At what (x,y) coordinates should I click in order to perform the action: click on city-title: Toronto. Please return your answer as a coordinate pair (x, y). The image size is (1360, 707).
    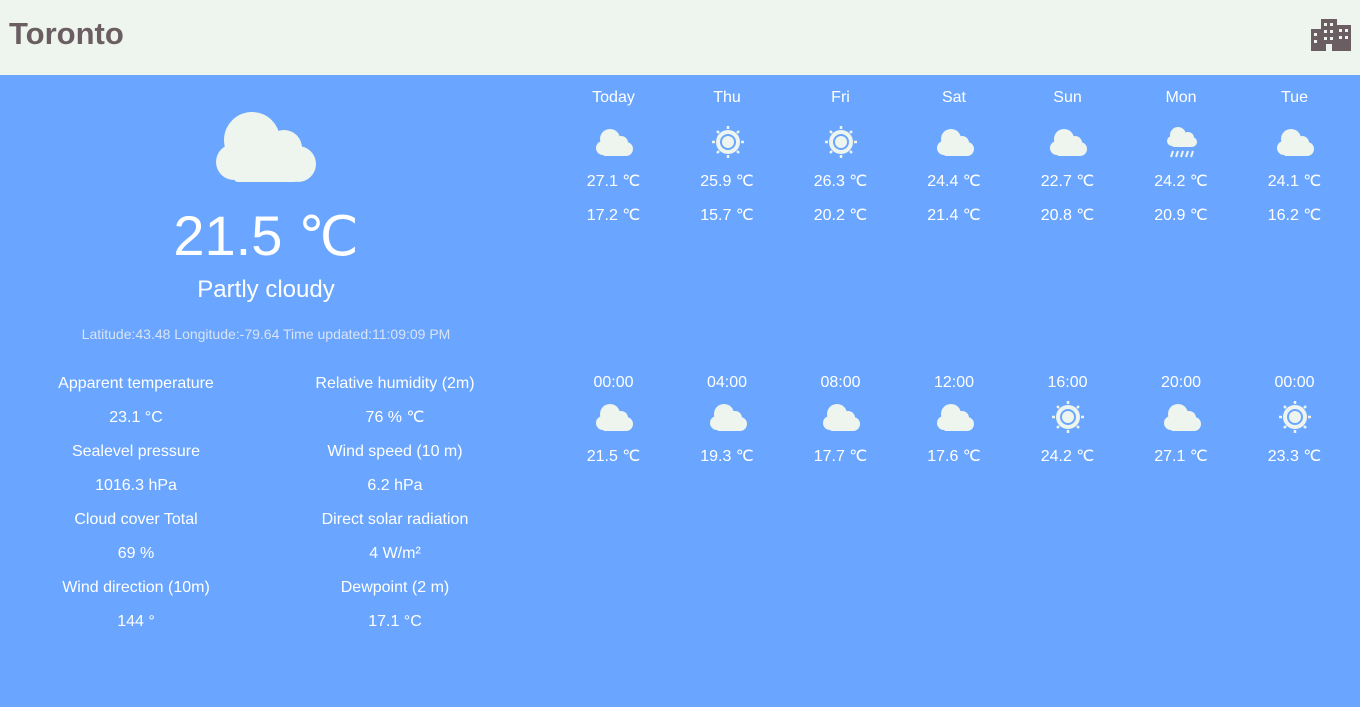
    Looking at the image, I should click on (66, 33).